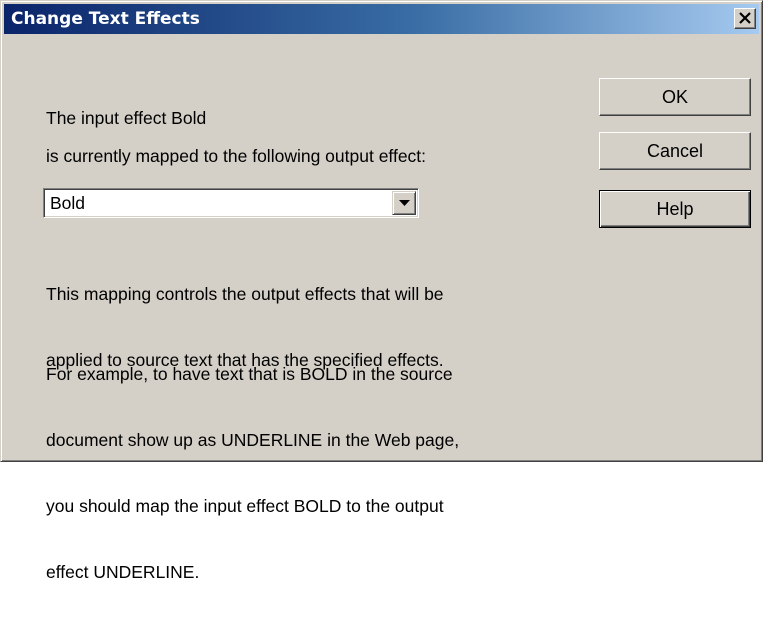  What do you see at coordinates (126, 118) in the screenshot?
I see `input-effect-label: The input effect Bold` at bounding box center [126, 118].